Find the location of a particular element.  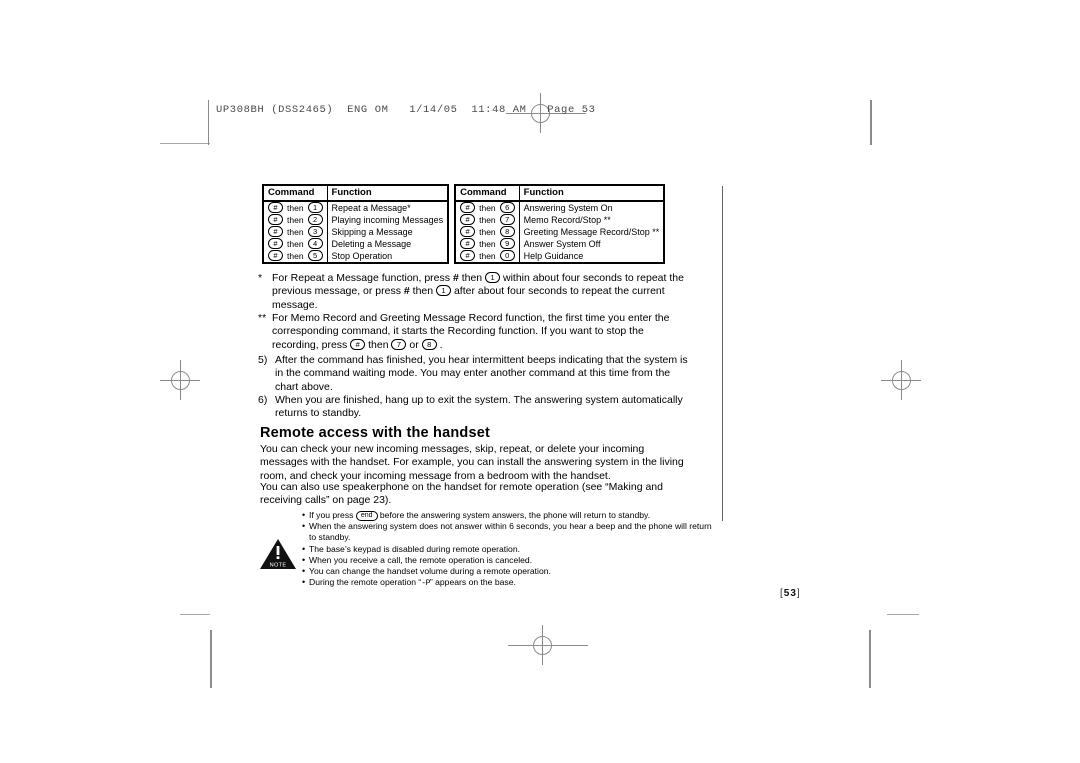

cell-command: # then 1 is located at coordinates (295, 207).